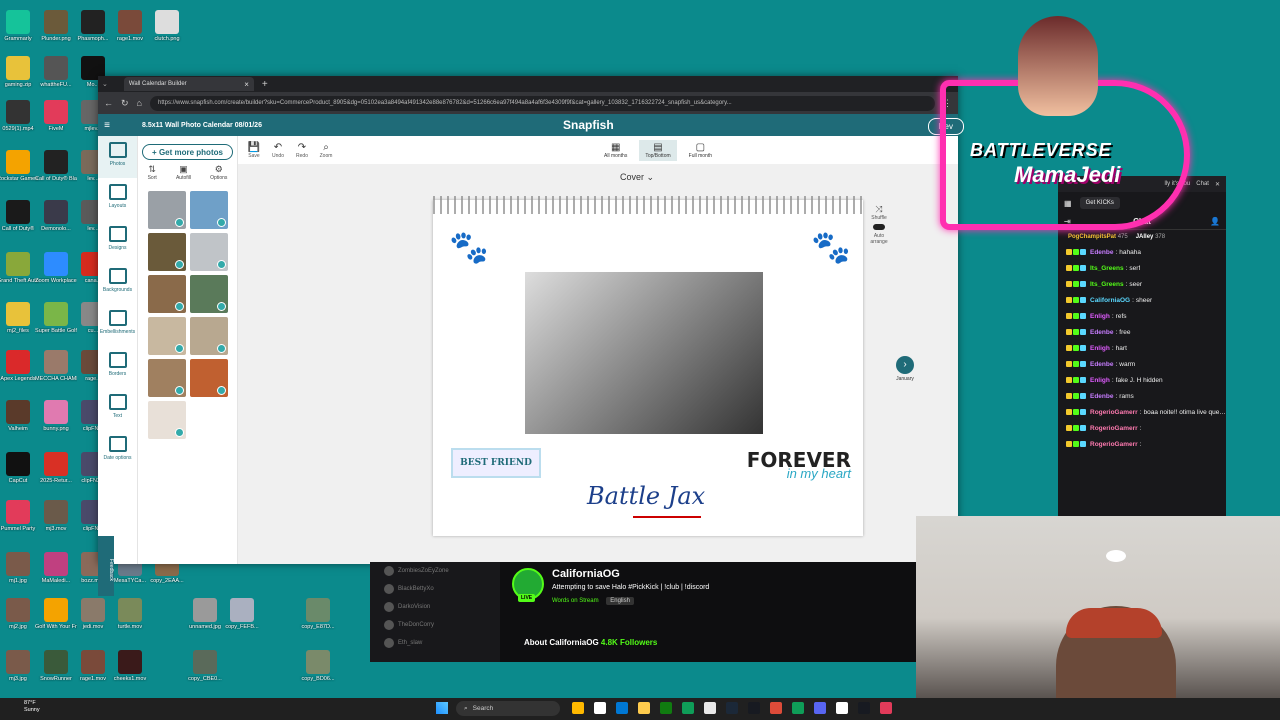  Describe the element at coordinates (615, 150) in the screenshot. I see `view-tab-all-months: ▦ All months` at that location.